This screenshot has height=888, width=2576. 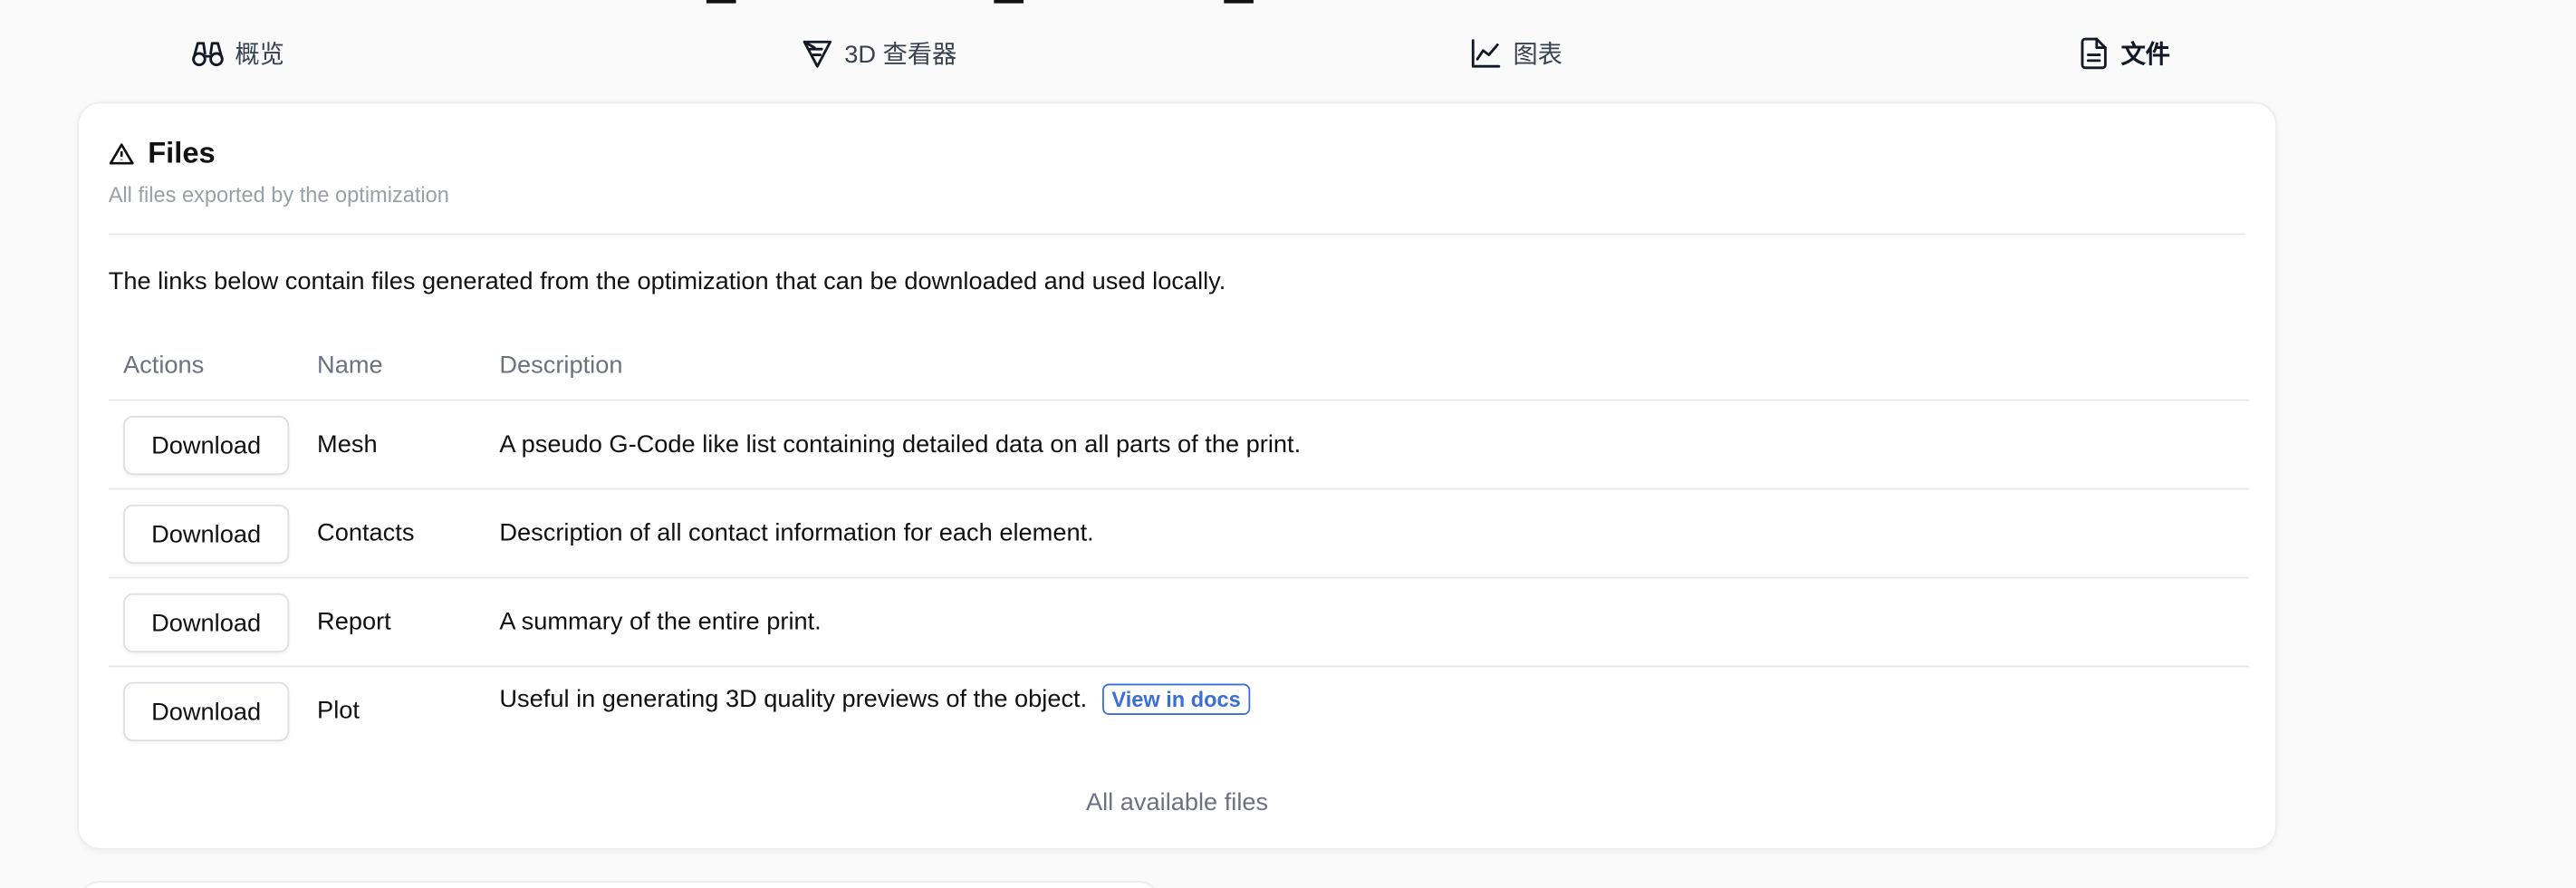 I want to click on tab-label: 图表, so click(x=1537, y=54).